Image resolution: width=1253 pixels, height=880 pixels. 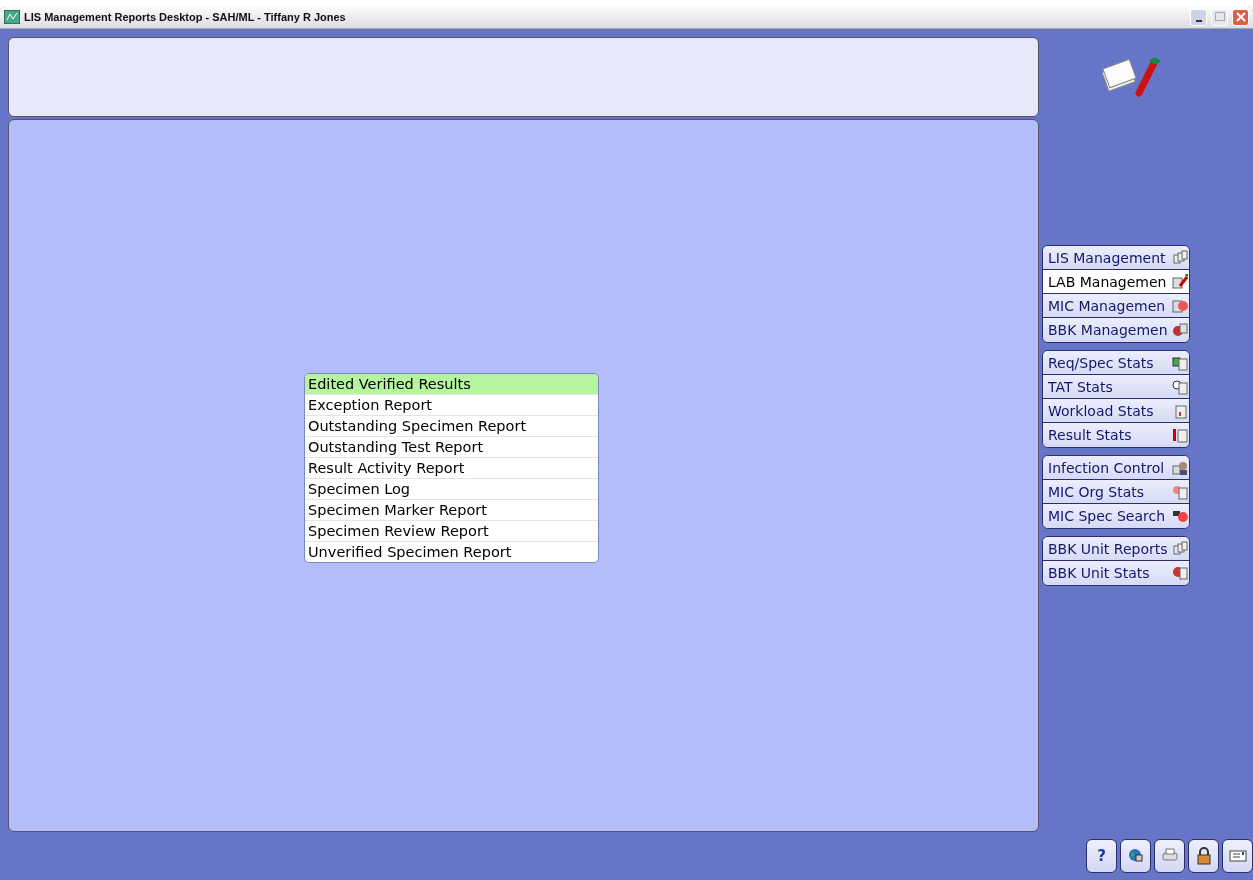 I want to click on message-button, so click(x=1237, y=856).